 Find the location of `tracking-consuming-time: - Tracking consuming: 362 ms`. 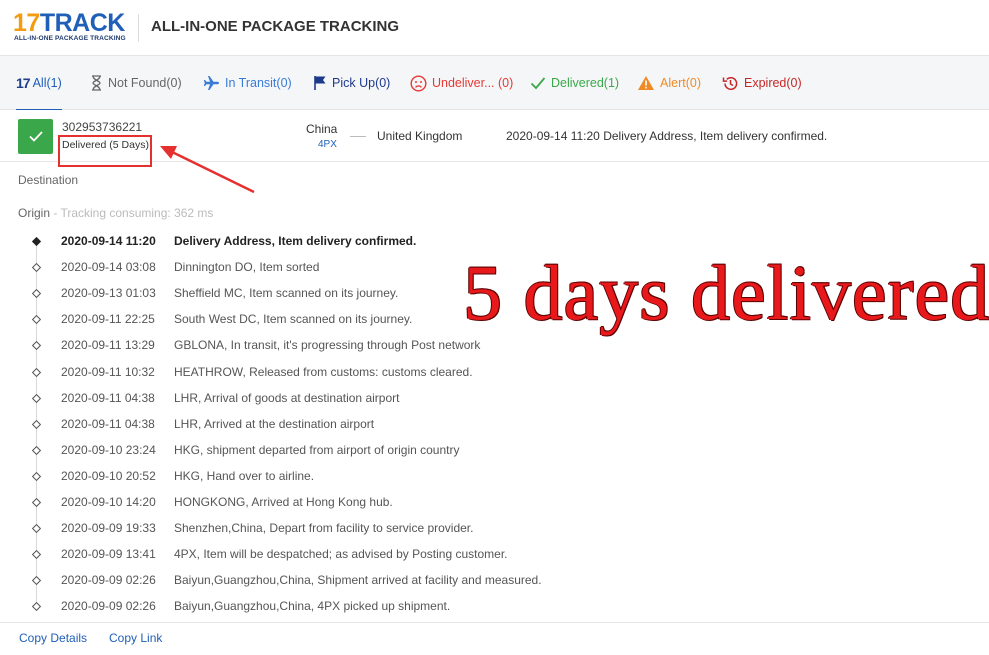

tracking-consuming-time: - Tracking consuming: 362 ms is located at coordinates (132, 213).